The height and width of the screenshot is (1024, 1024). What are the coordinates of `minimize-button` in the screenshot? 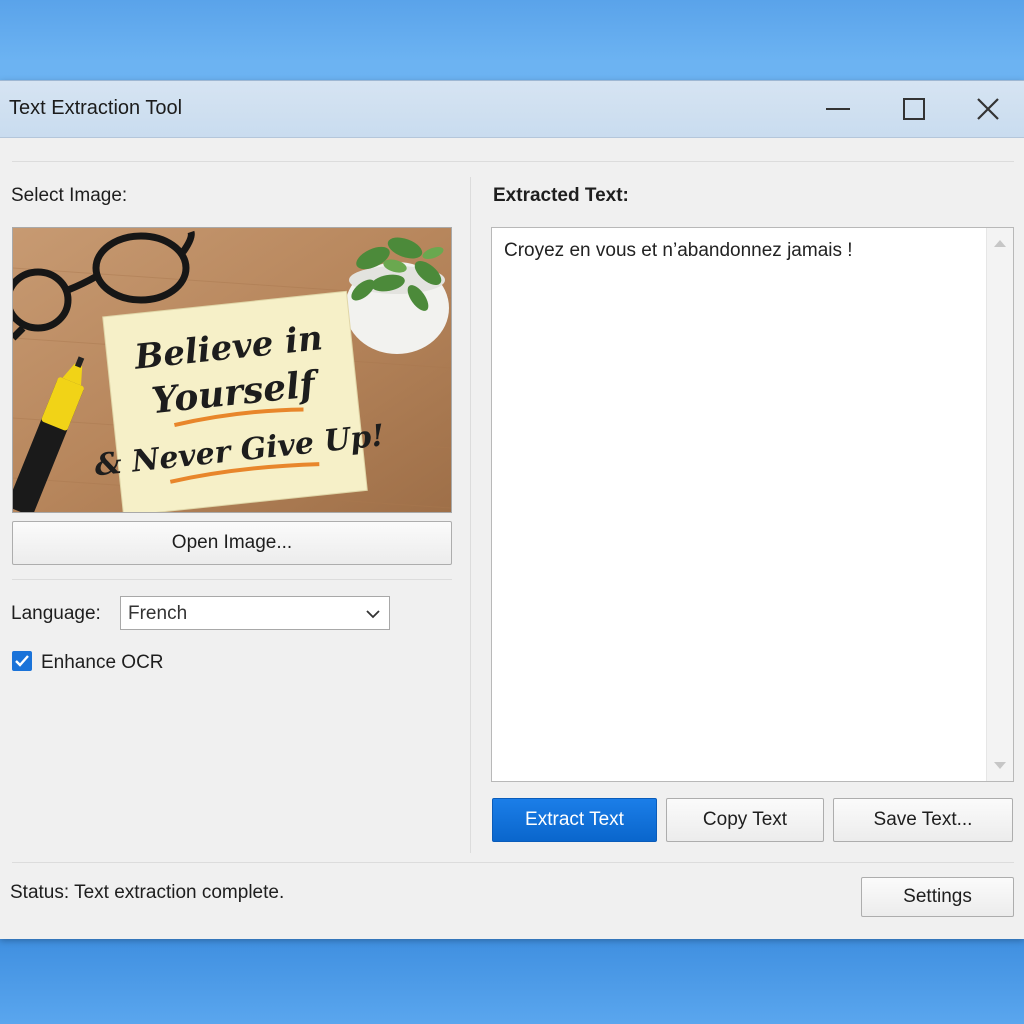 It's located at (838, 109).